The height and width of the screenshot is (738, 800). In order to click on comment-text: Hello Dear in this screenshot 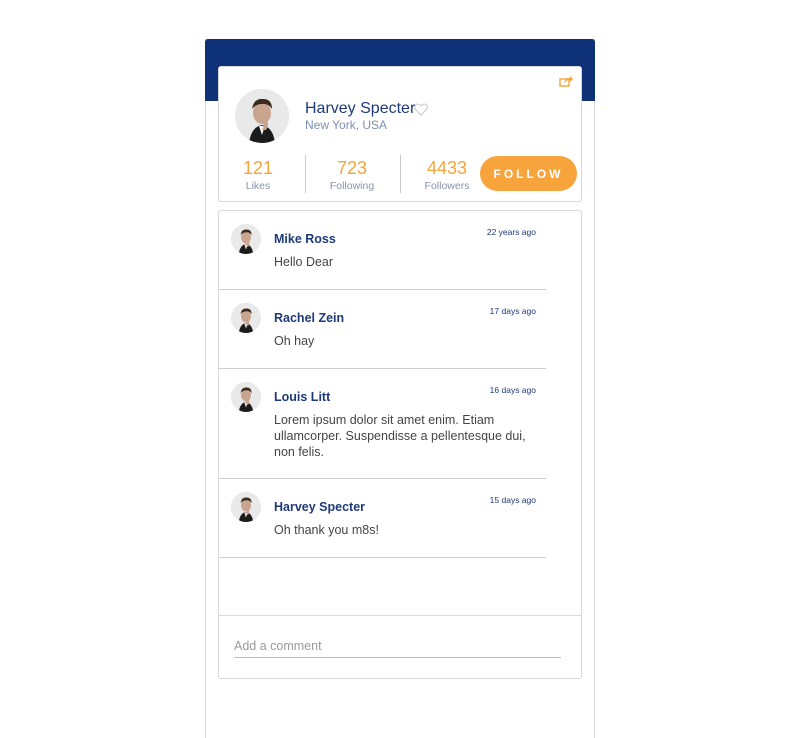, I will do `click(304, 262)`.